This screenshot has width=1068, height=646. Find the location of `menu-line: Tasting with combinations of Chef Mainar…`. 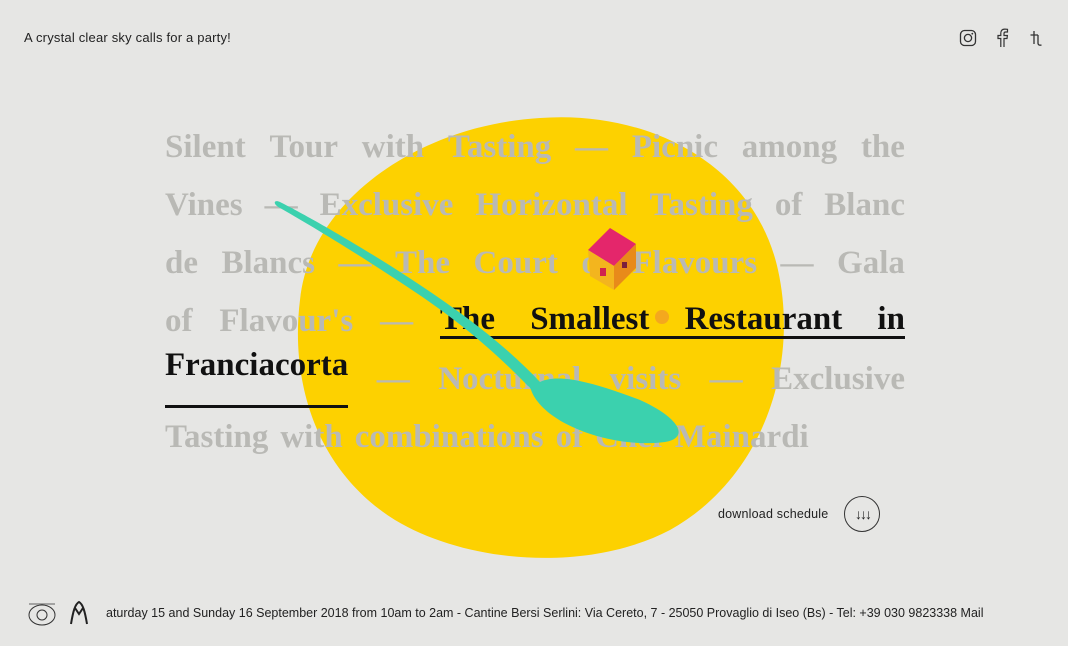

menu-line: Tasting with combinations of Chef Mainar… is located at coordinates (535, 437).